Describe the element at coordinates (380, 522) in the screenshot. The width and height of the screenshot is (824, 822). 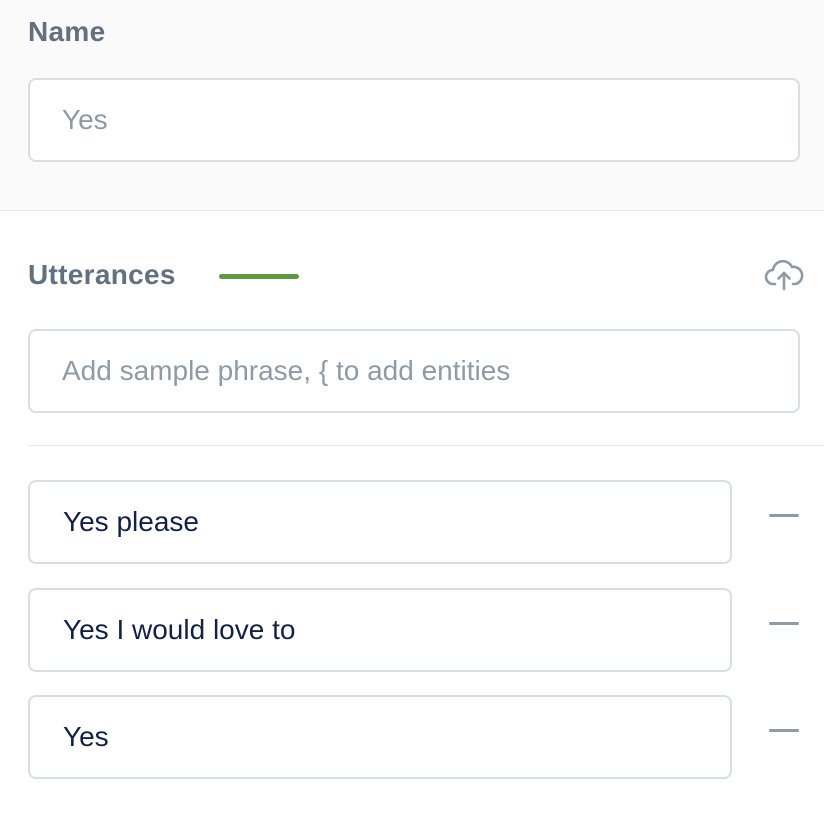
I see `utterance-input: Yes please` at that location.